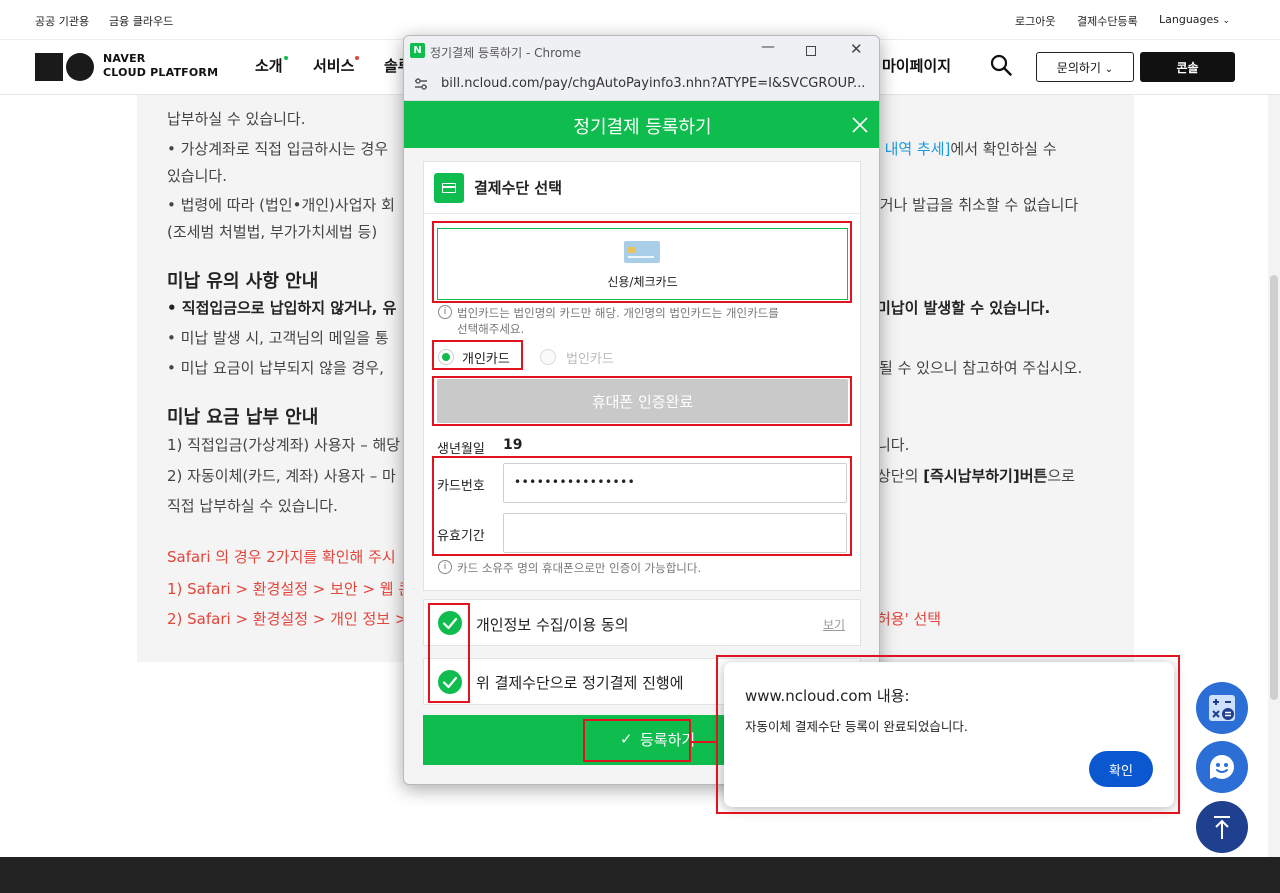 The width and height of the screenshot is (1280, 893). What do you see at coordinates (281, 205) in the screenshot?
I see `content-line: • 법령에 따라 (법인•개인)사업자 회` at bounding box center [281, 205].